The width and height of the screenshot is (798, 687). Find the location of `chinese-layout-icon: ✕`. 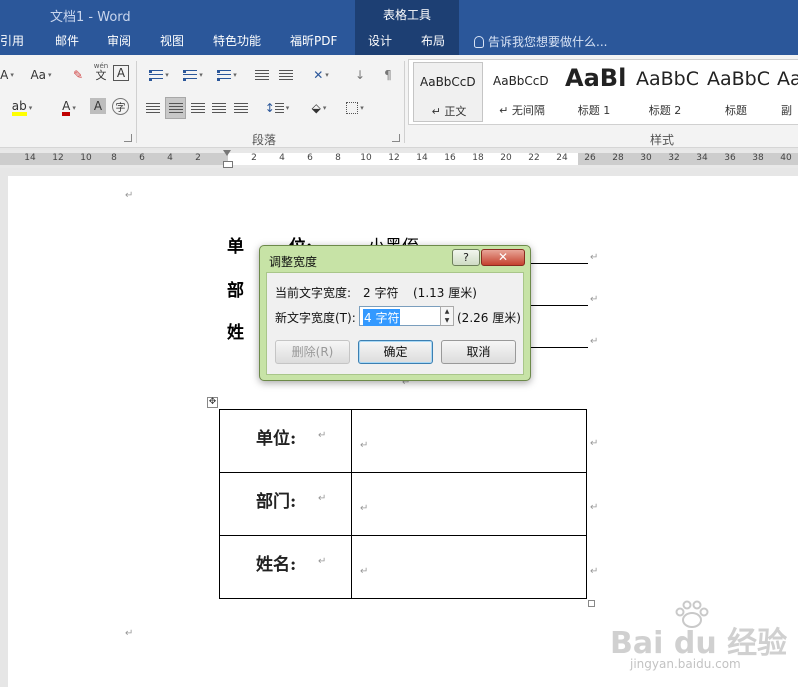

chinese-layout-icon: ✕ is located at coordinates (318, 75).